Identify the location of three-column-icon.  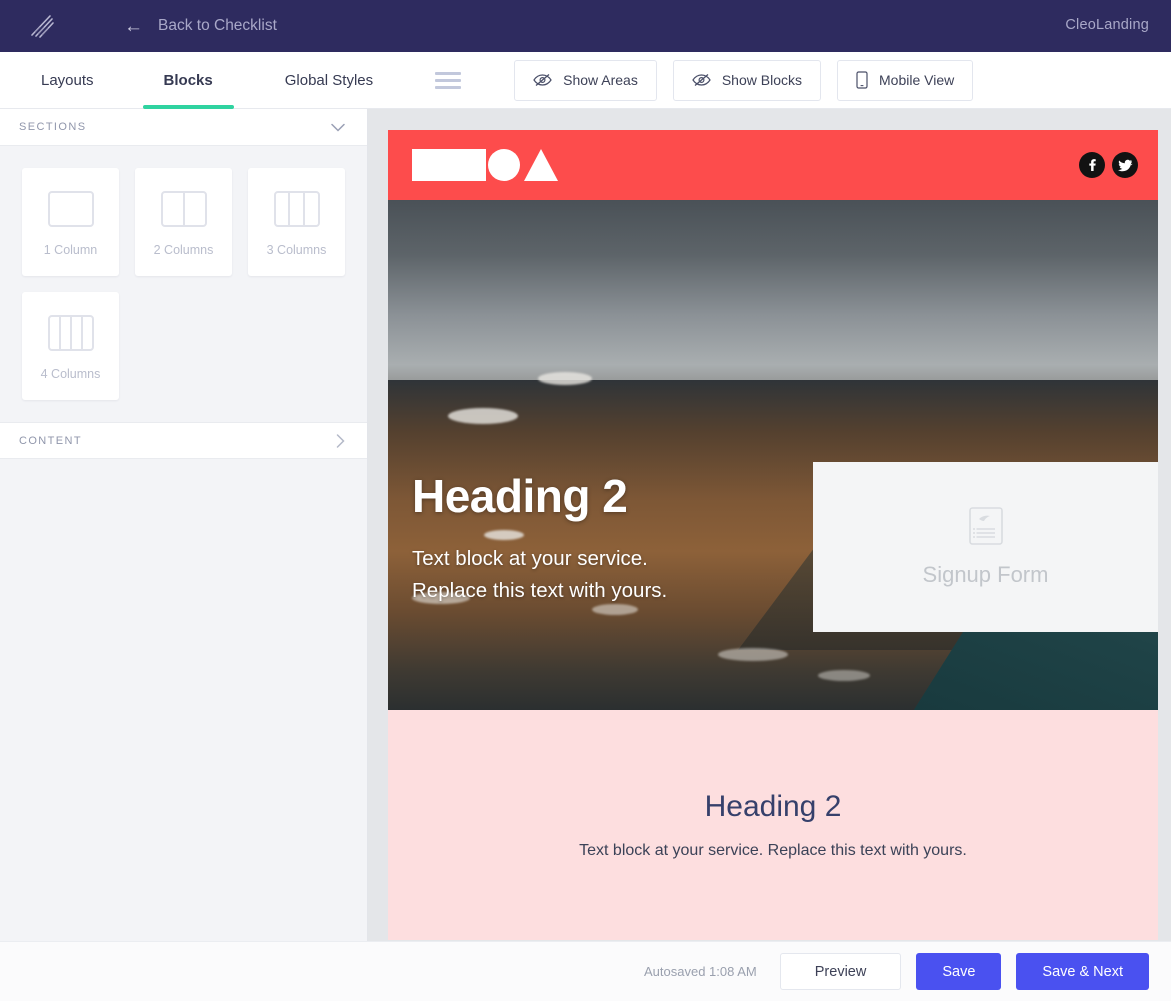
(296, 209).